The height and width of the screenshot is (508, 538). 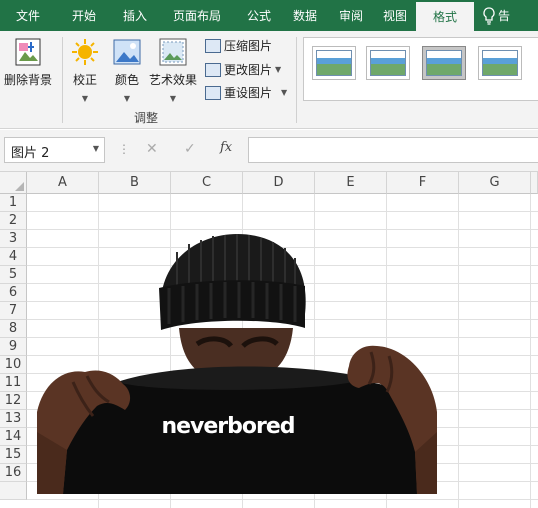 I want to click on row-header: 4, so click(x=13, y=257).